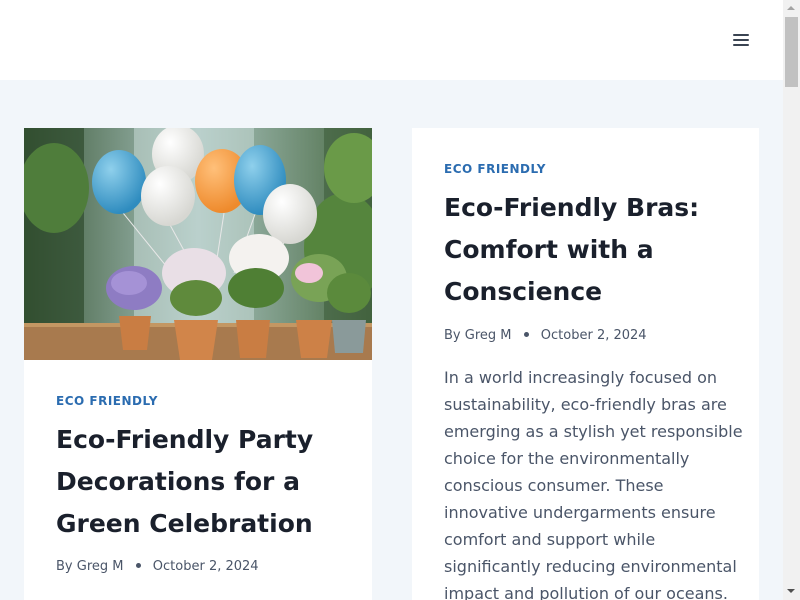 Image resolution: width=800 pixels, height=600 pixels. I want to click on excerpt-line: innovative undergarments ensure, so click(580, 512).